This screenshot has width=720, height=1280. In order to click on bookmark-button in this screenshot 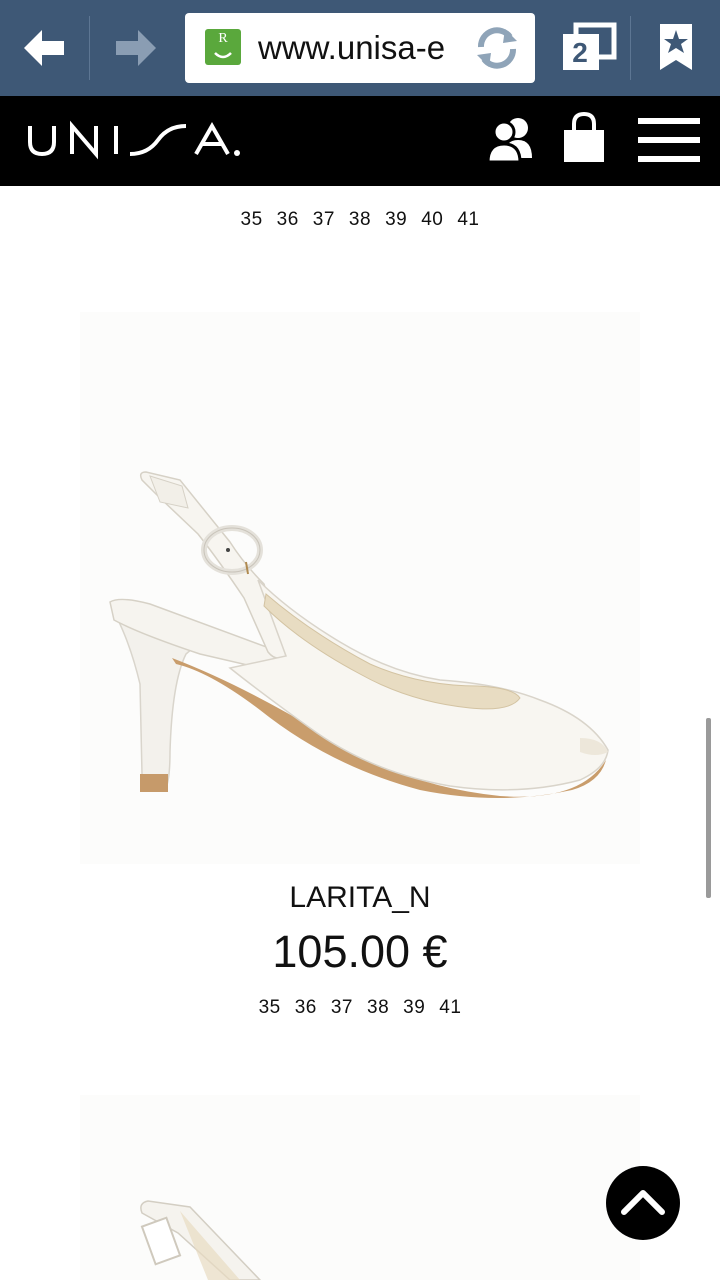, I will do `click(676, 48)`.